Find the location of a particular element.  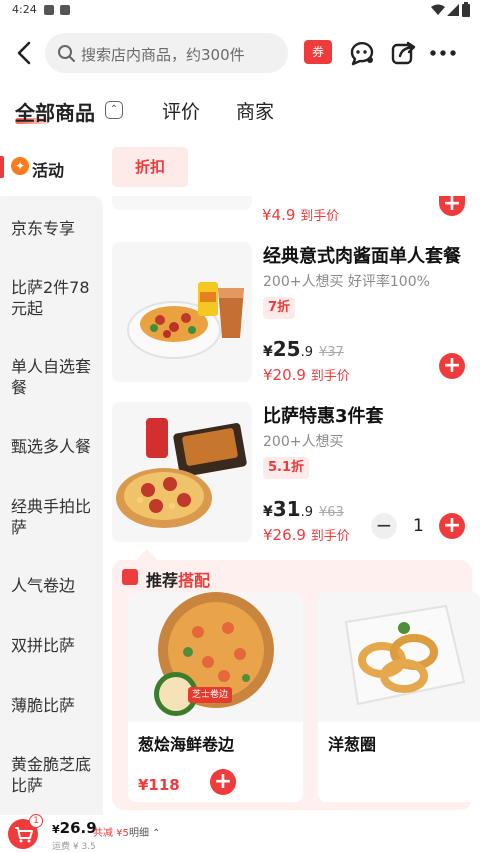

wifi-icon is located at coordinates (438, 9).